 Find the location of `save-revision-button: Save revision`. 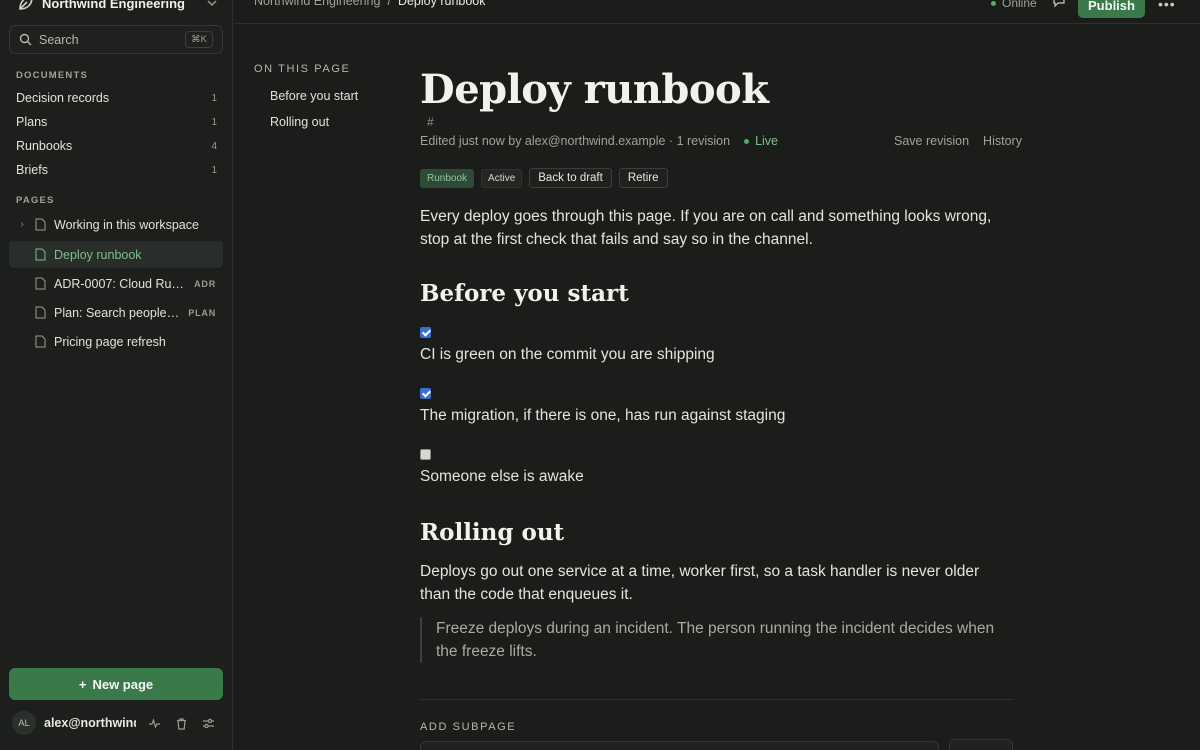

save-revision-button: Save revision is located at coordinates (931, 141).